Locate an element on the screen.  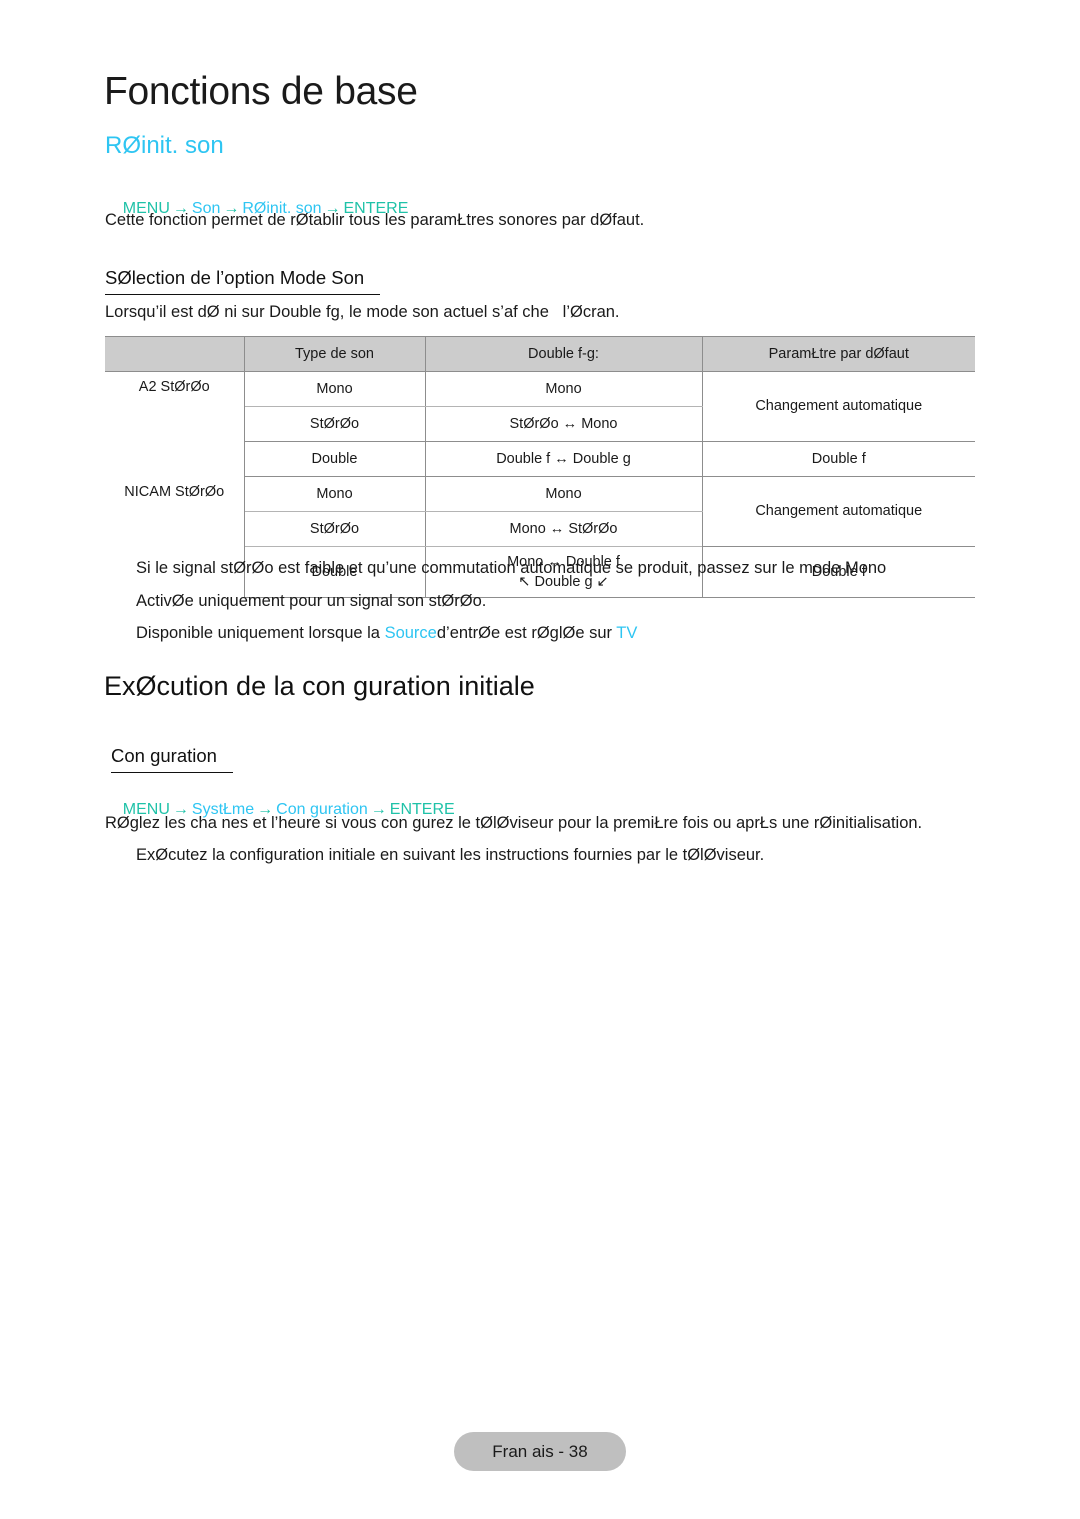
page-title: Fonctions de base is located at coordinates (261, 91).